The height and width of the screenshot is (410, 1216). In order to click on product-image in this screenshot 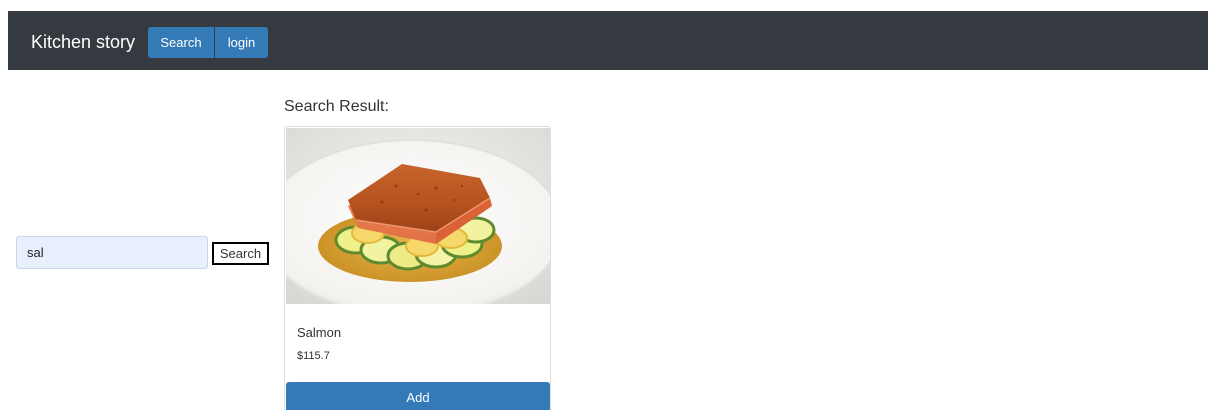, I will do `click(418, 216)`.